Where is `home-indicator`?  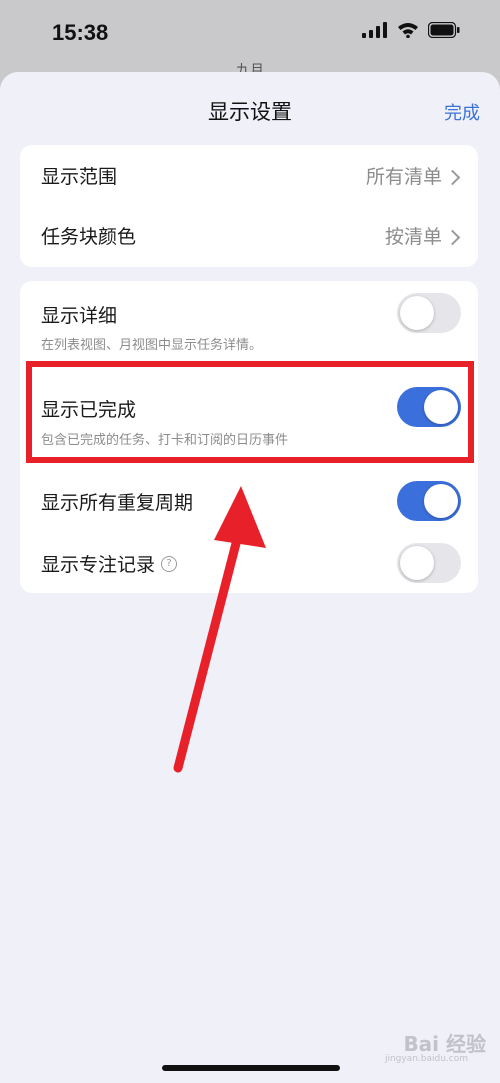 home-indicator is located at coordinates (251, 1068).